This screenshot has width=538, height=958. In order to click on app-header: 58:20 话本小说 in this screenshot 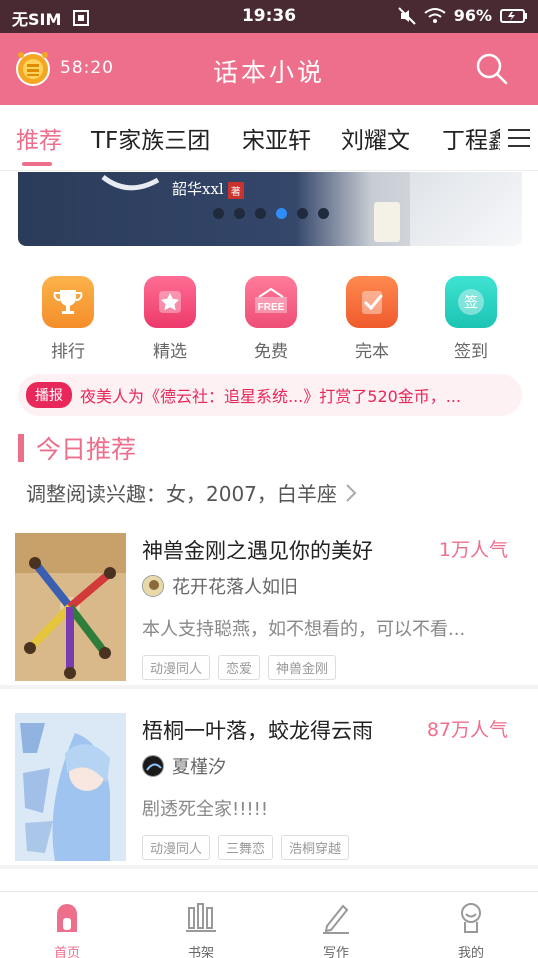, I will do `click(269, 69)`.